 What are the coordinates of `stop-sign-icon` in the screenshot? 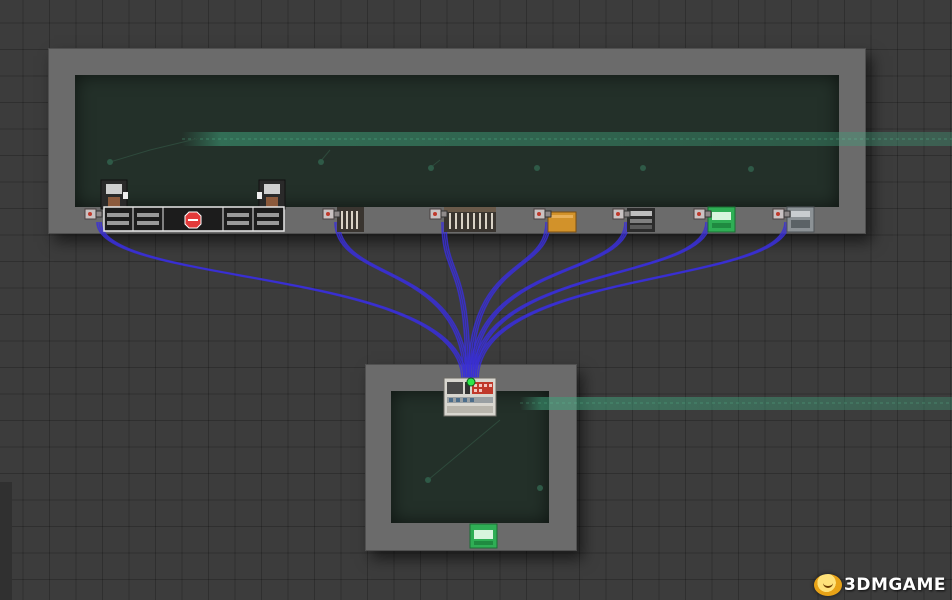 It's located at (193, 220).